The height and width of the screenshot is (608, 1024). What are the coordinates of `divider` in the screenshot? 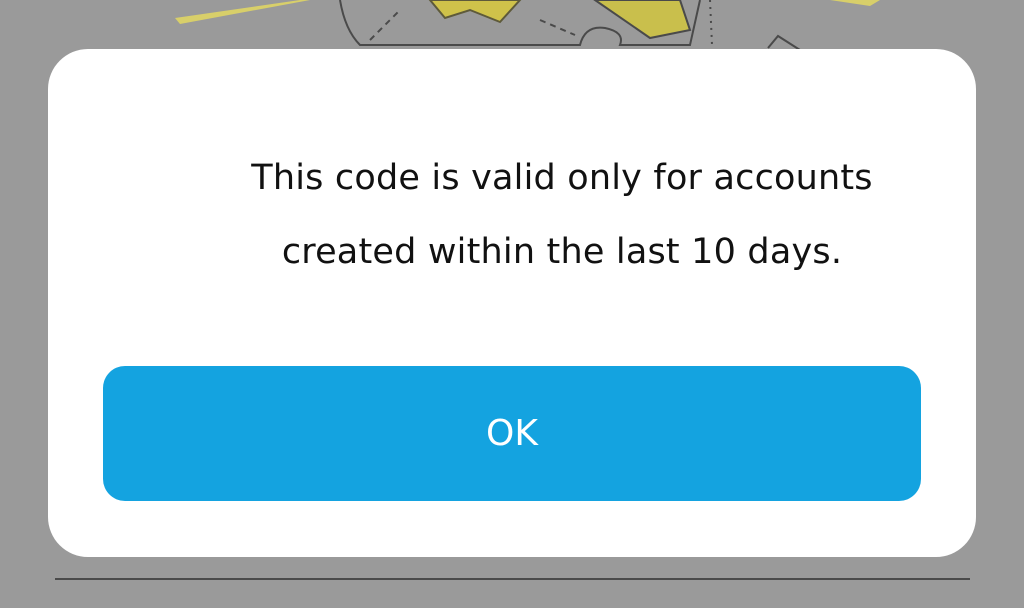 It's located at (512, 579).